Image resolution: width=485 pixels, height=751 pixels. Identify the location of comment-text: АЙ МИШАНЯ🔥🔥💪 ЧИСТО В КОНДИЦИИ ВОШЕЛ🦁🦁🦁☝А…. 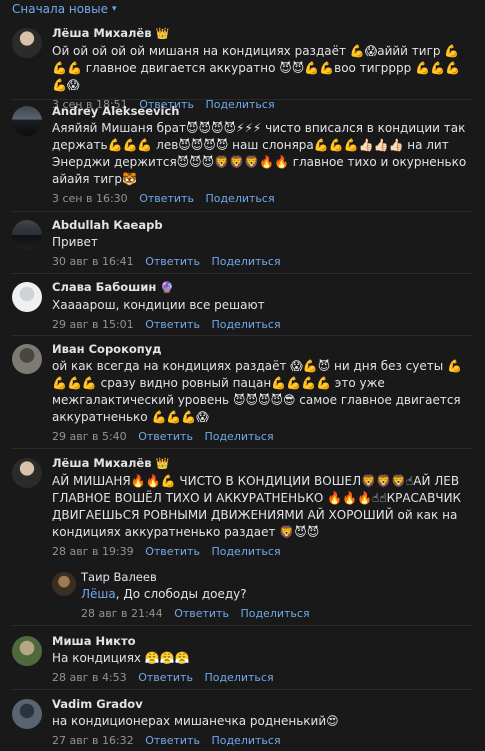
(257, 506).